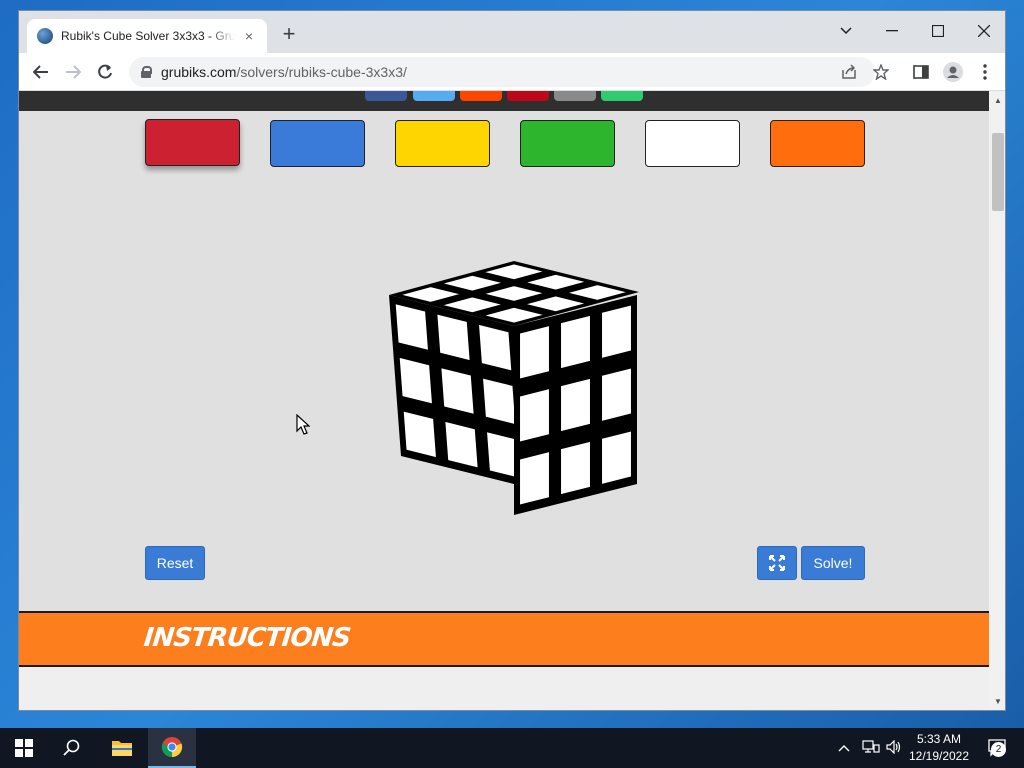  I want to click on instructions-header: INSTRUCTIONS, so click(504, 639).